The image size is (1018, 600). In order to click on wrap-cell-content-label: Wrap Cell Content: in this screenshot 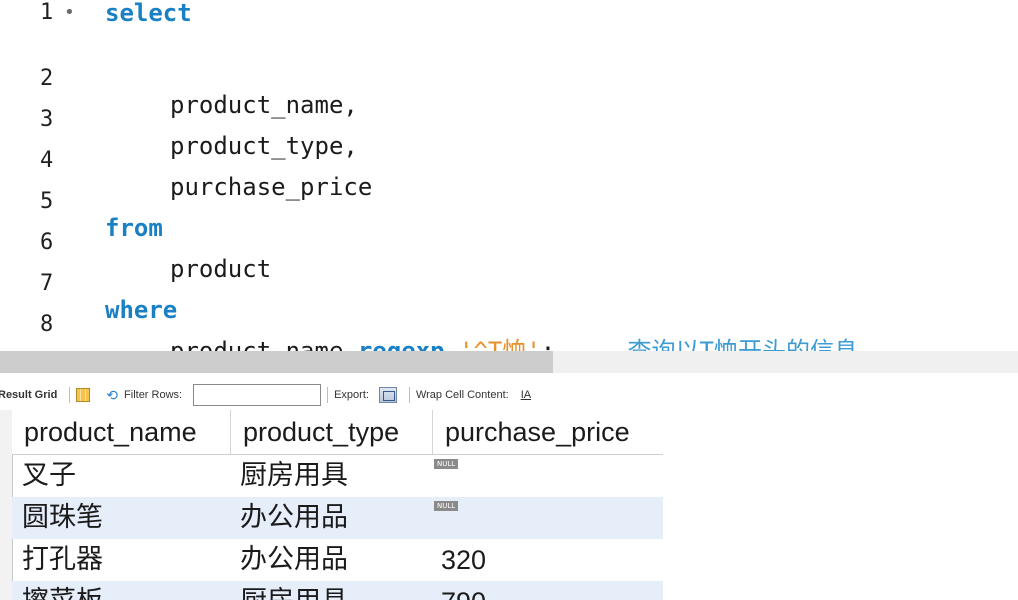, I will do `click(462, 395)`.